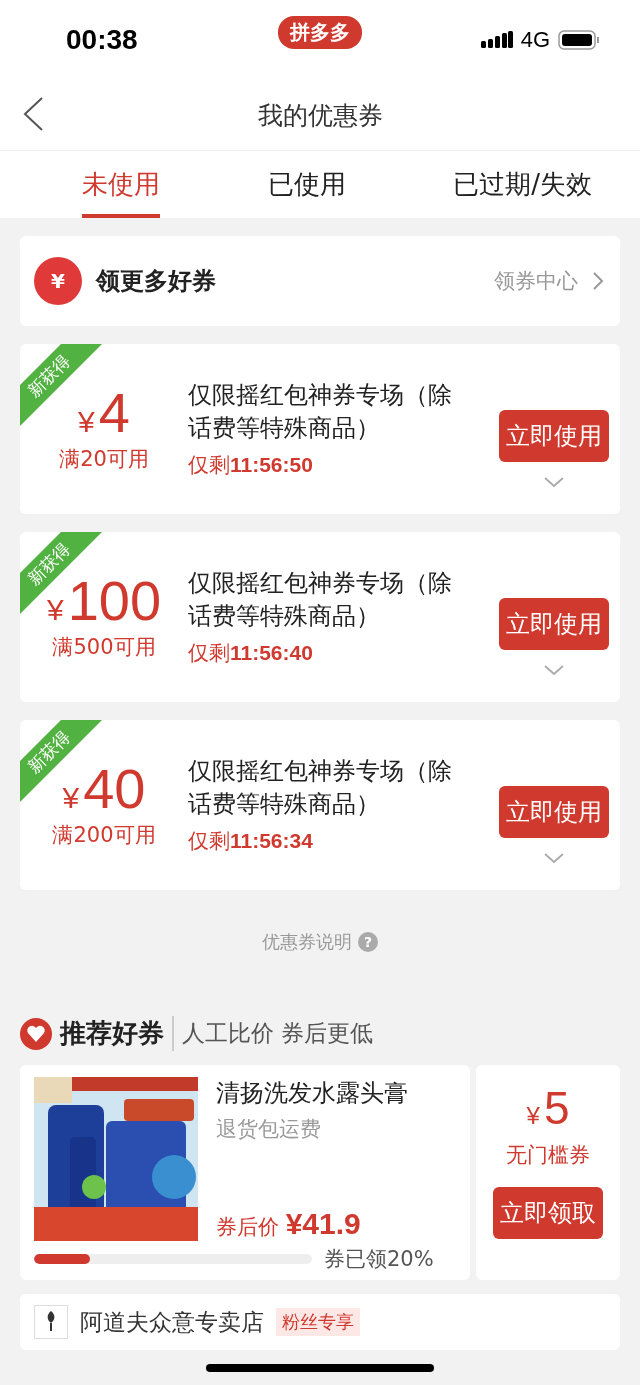 This screenshot has width=640, height=1385. I want to click on coupon-amount: 5, so click(556, 1108).